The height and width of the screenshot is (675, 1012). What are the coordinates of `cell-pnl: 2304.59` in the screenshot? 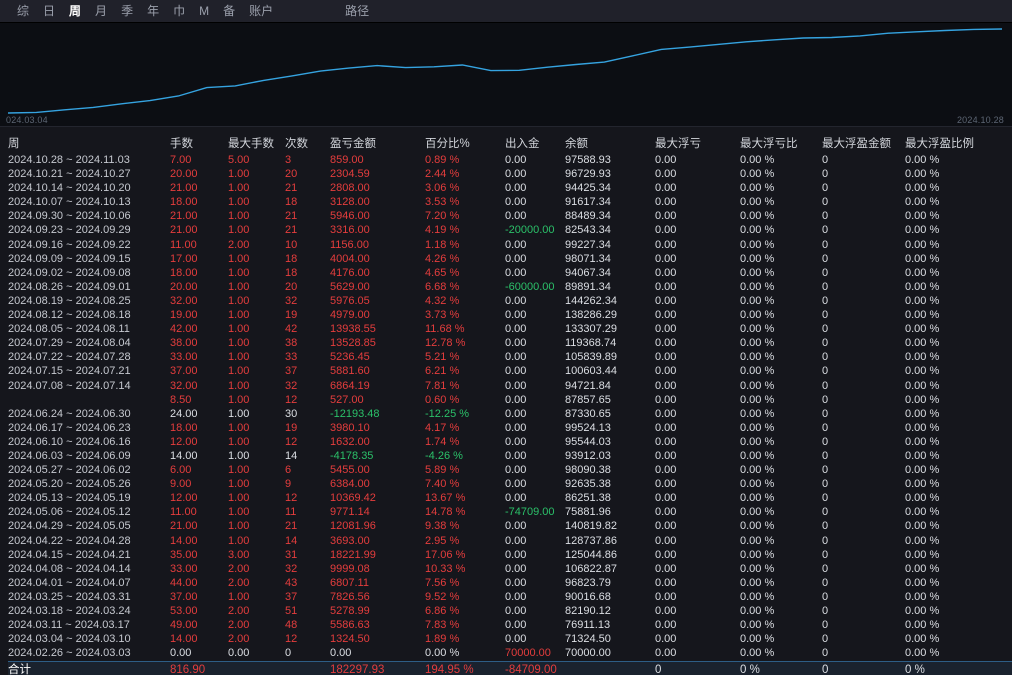 It's located at (350, 174).